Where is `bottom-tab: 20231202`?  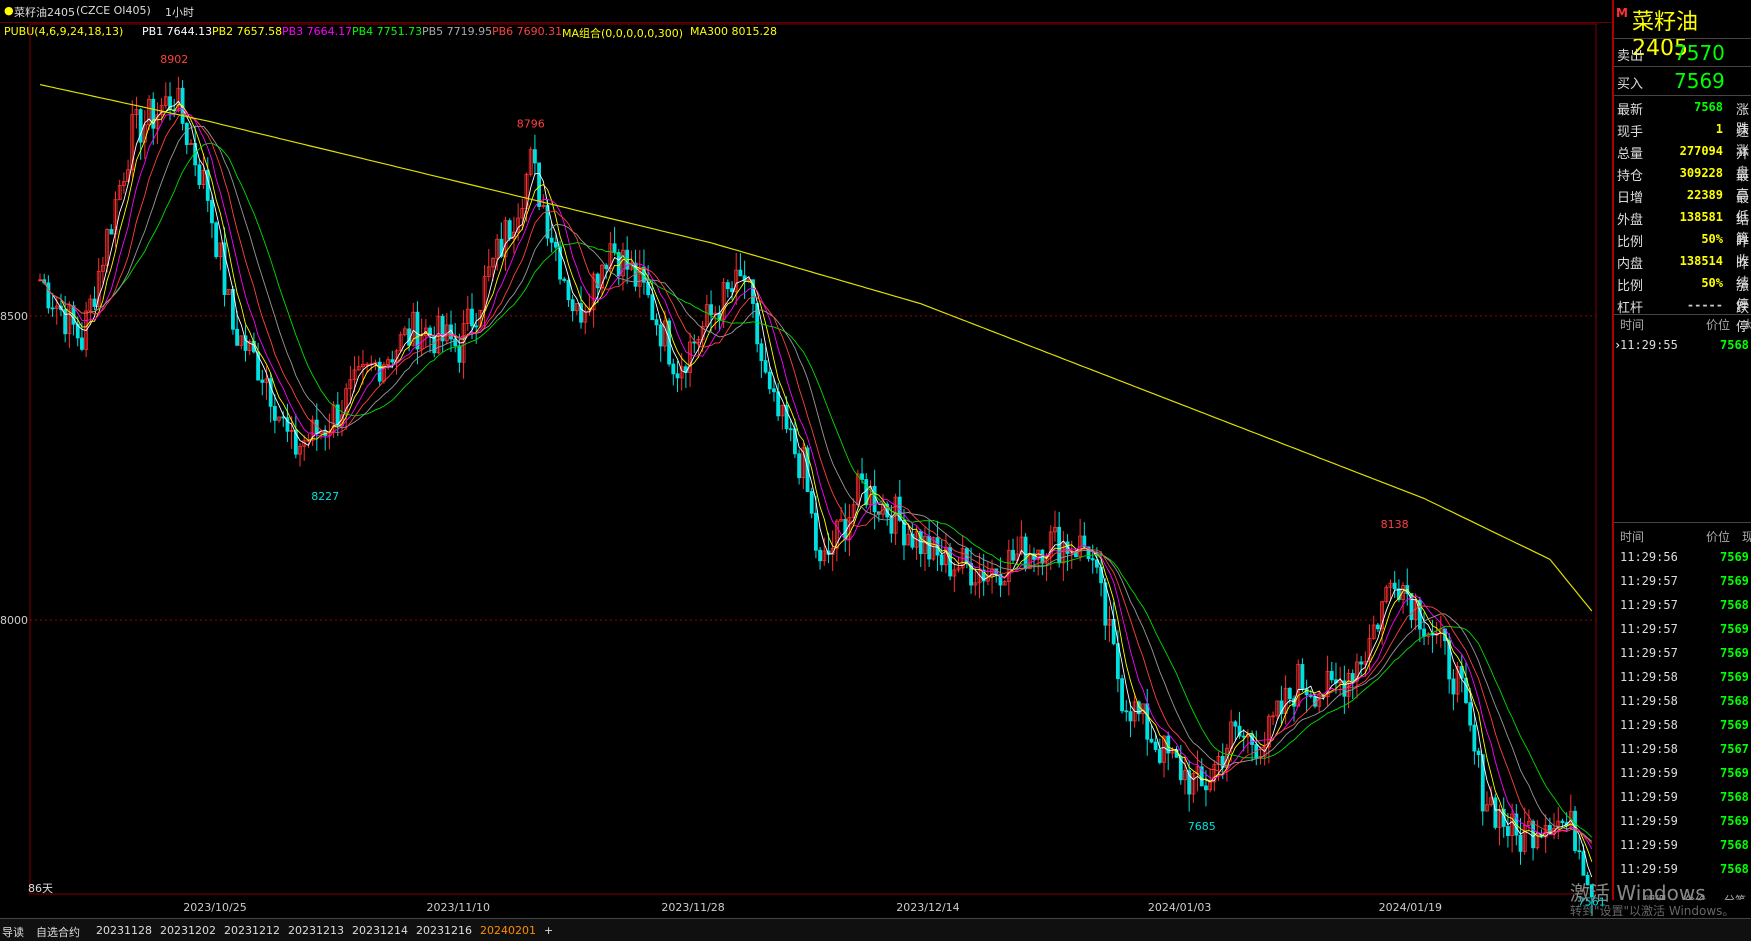
bottom-tab: 20231202 is located at coordinates (188, 930).